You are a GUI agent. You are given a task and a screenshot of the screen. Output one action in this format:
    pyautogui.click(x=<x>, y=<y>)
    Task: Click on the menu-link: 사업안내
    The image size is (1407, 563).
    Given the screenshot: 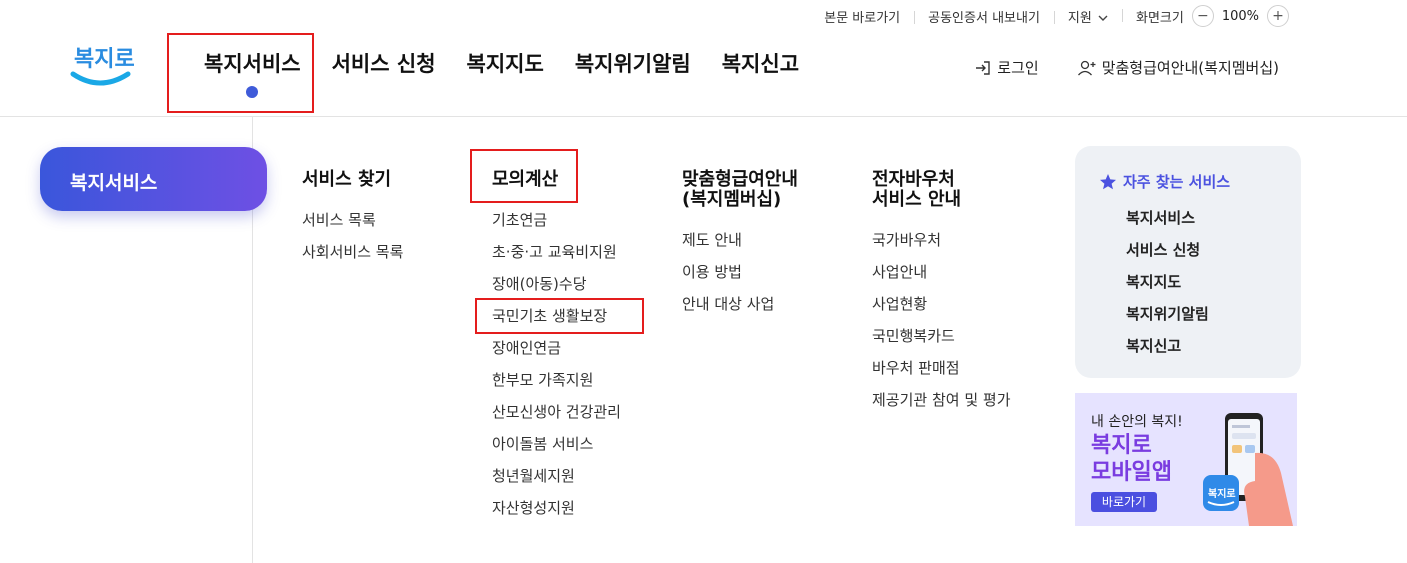 What is the action you would take?
    pyautogui.click(x=941, y=278)
    